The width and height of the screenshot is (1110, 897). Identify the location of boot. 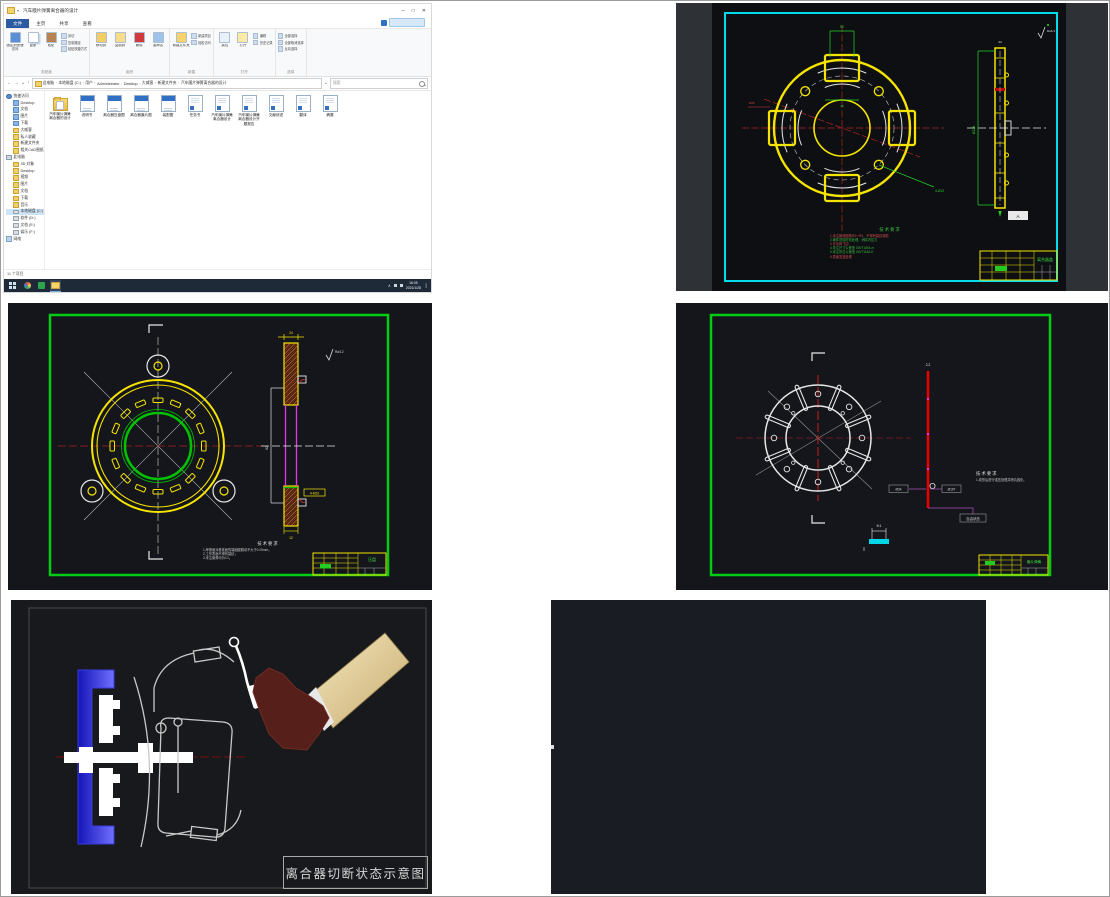
(291, 709).